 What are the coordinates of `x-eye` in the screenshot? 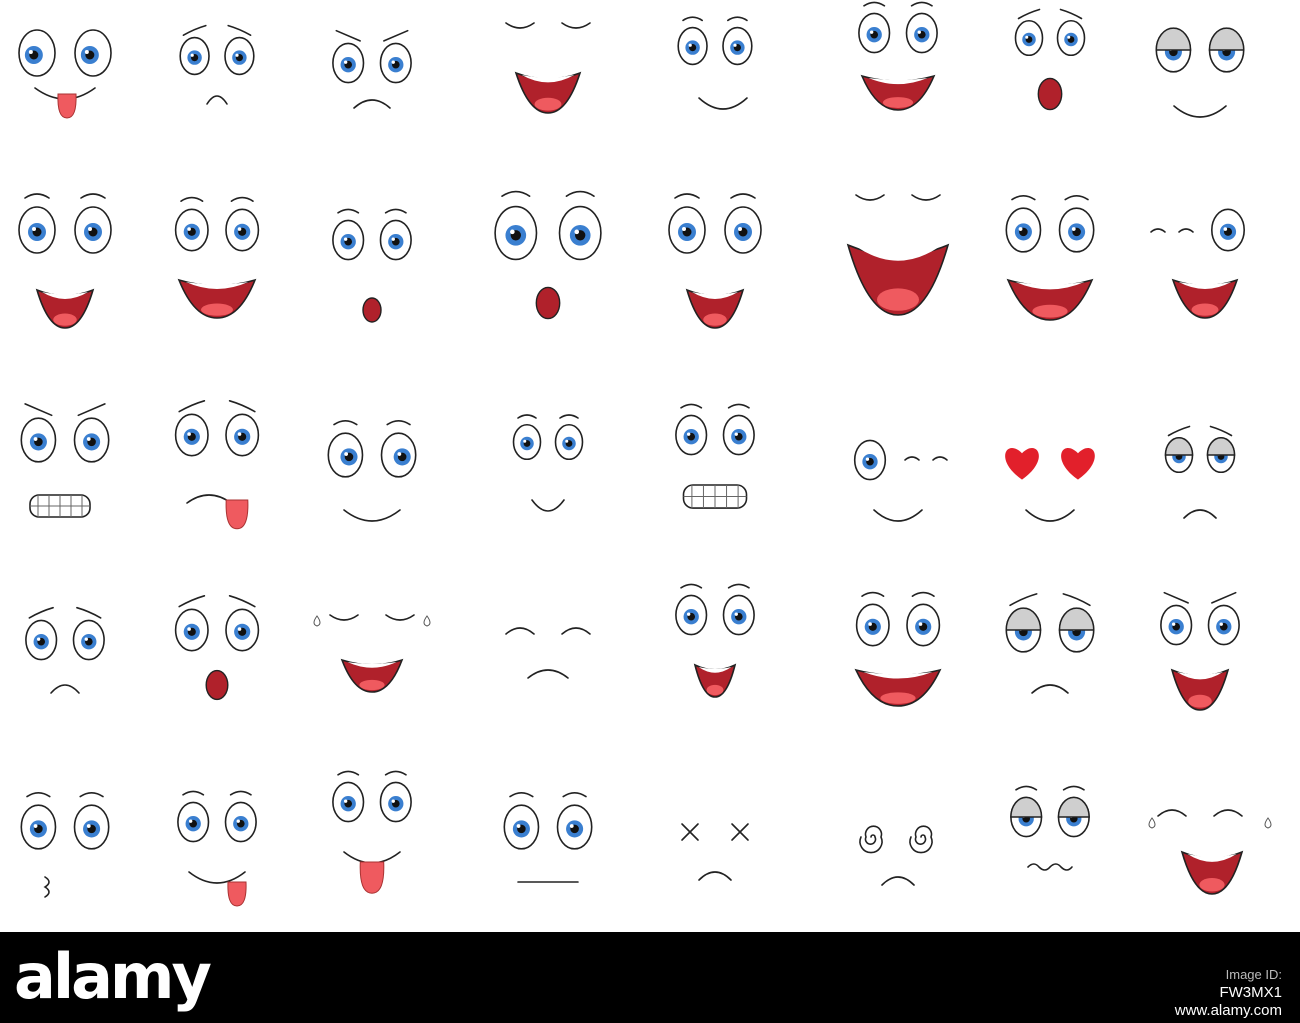 It's located at (740, 832).